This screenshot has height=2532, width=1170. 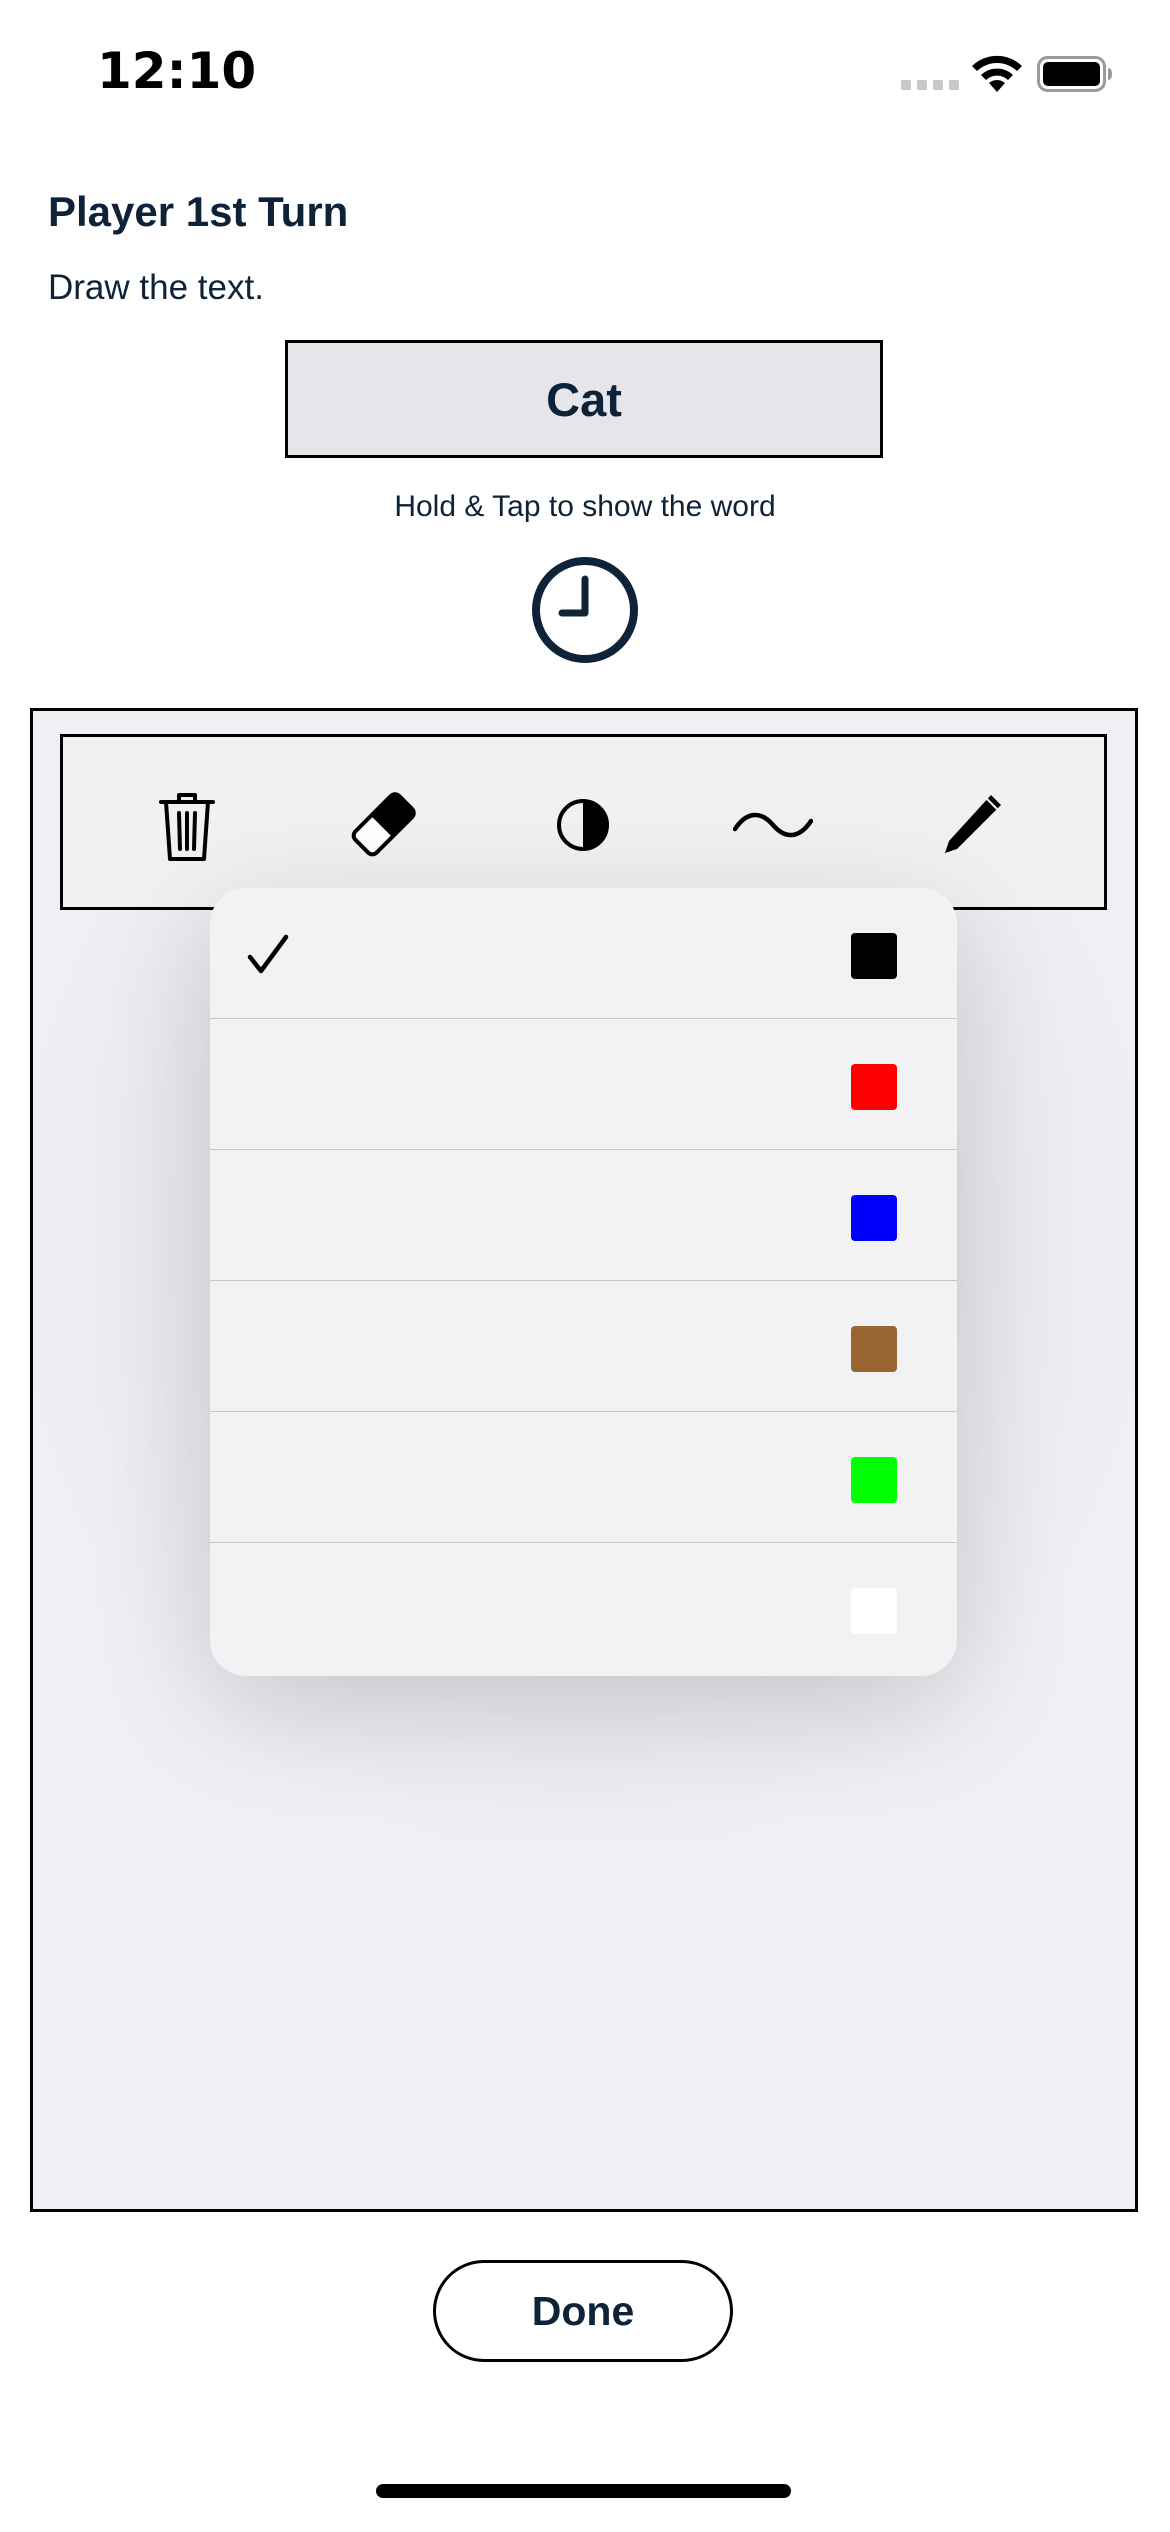 I want to click on cellular-signal-icon, so click(x=930, y=85).